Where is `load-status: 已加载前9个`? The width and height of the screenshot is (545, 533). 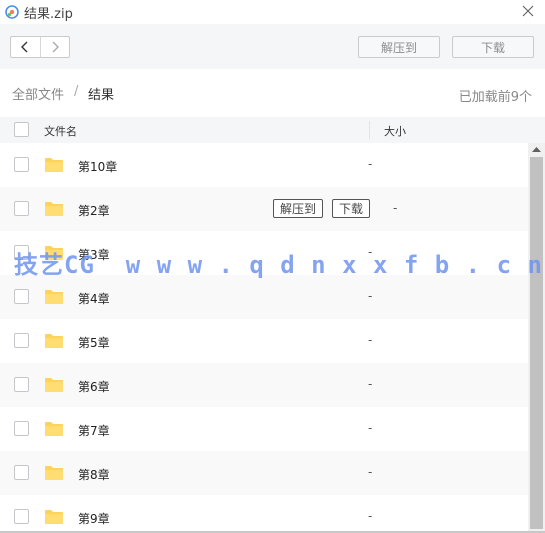
load-status: 已加载前9个 is located at coordinates (495, 97).